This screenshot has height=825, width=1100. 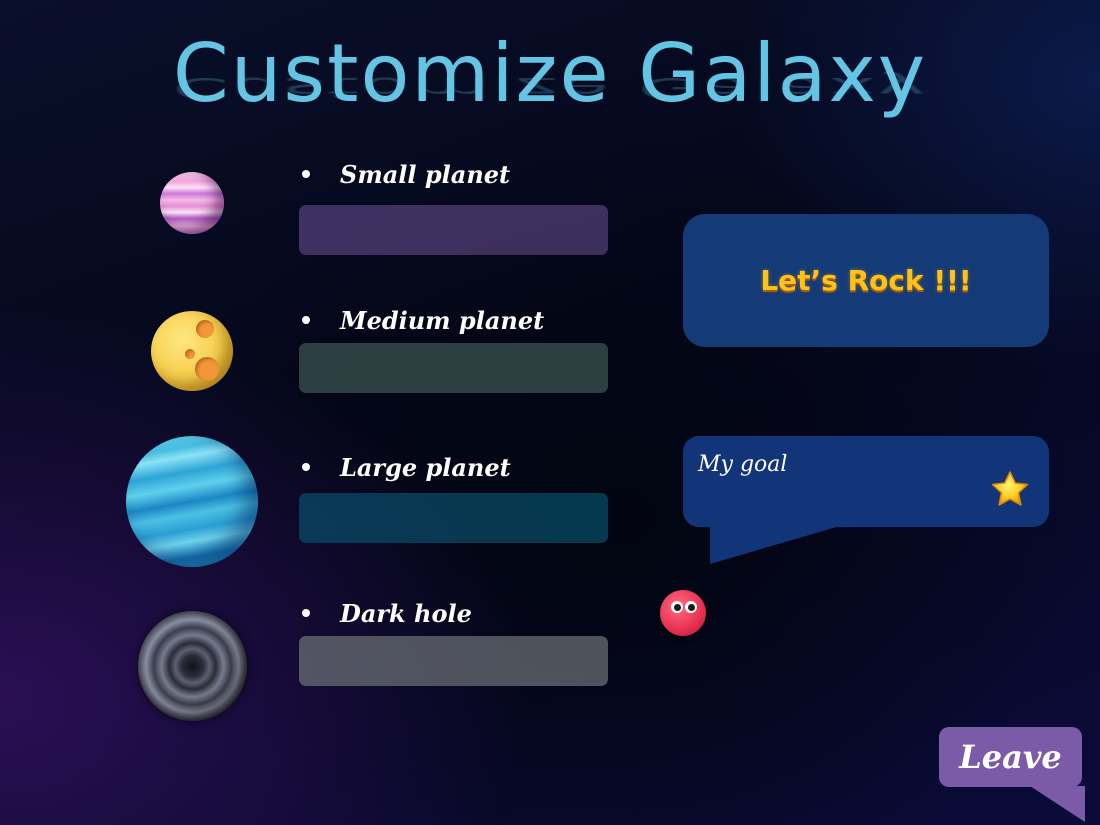 What do you see at coordinates (550, 73) in the screenshot?
I see `page-title: Customize Galaxy` at bounding box center [550, 73].